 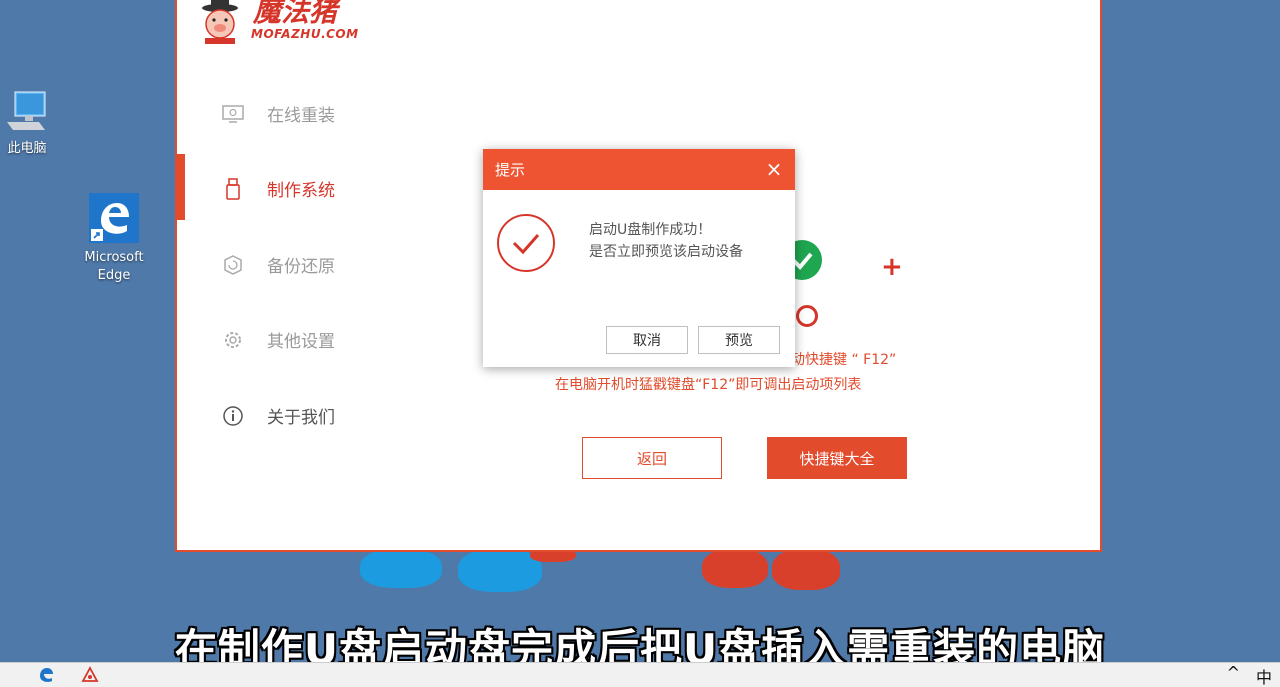 I want to click on plus-icon: +, so click(x=892, y=267).